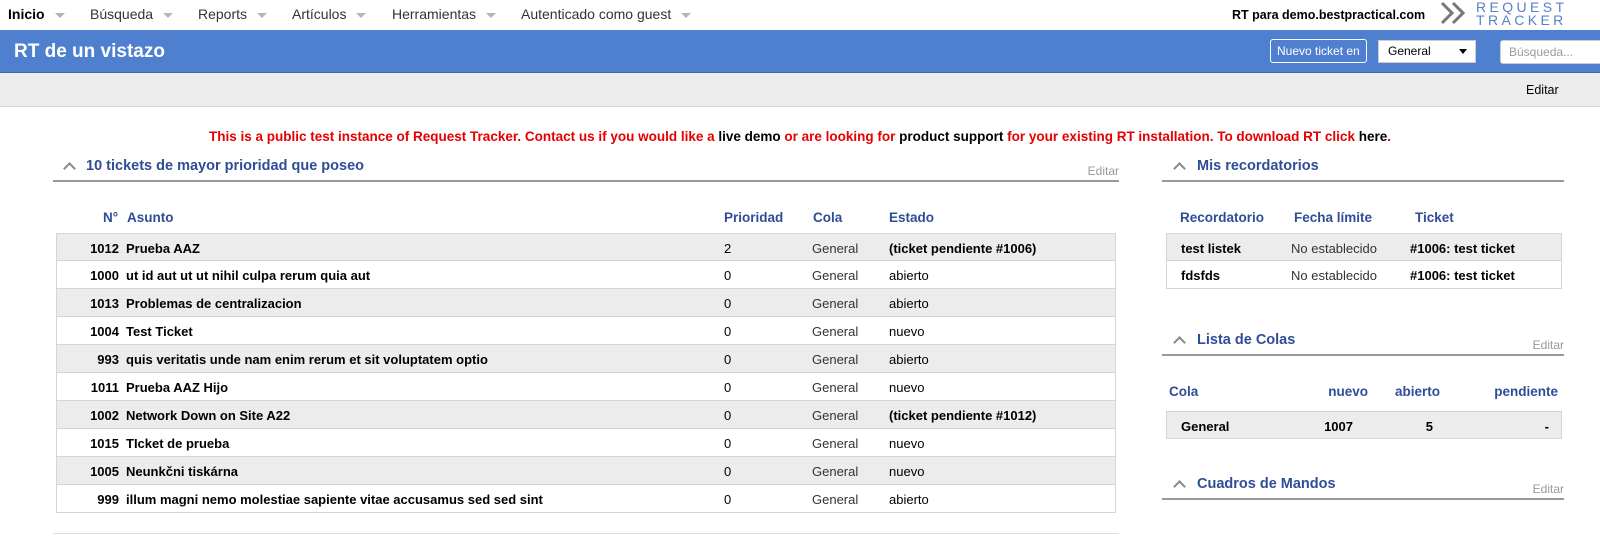  What do you see at coordinates (88, 275) in the screenshot?
I see `ticket-id-link: 1000` at bounding box center [88, 275].